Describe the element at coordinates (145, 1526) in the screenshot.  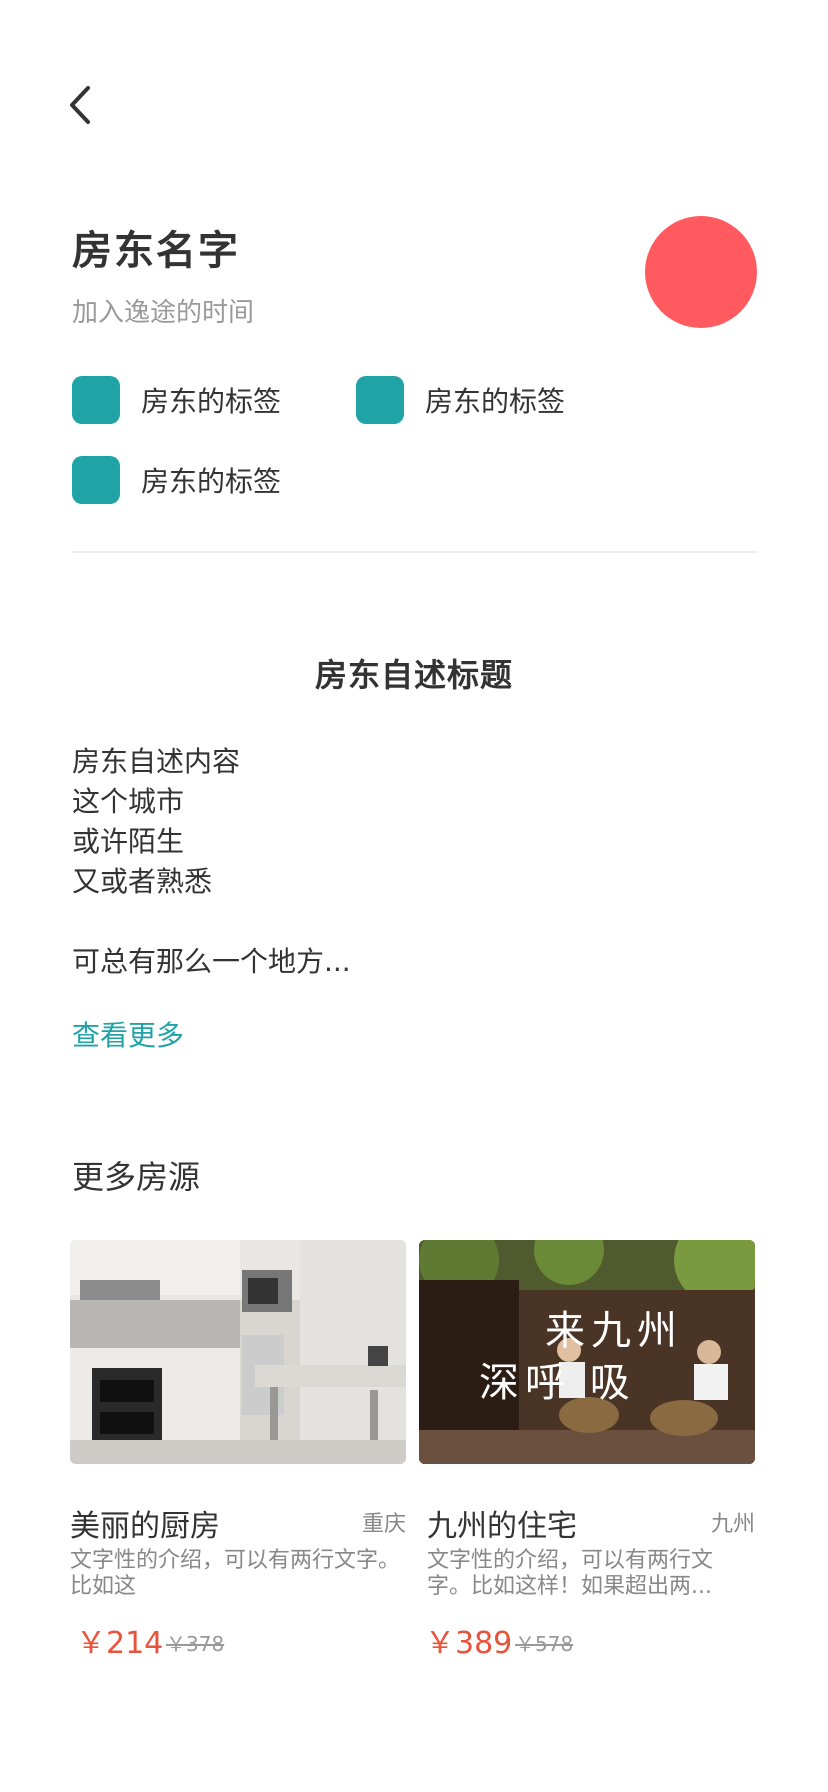
I see `listing-name: 美丽的厨房` at that location.